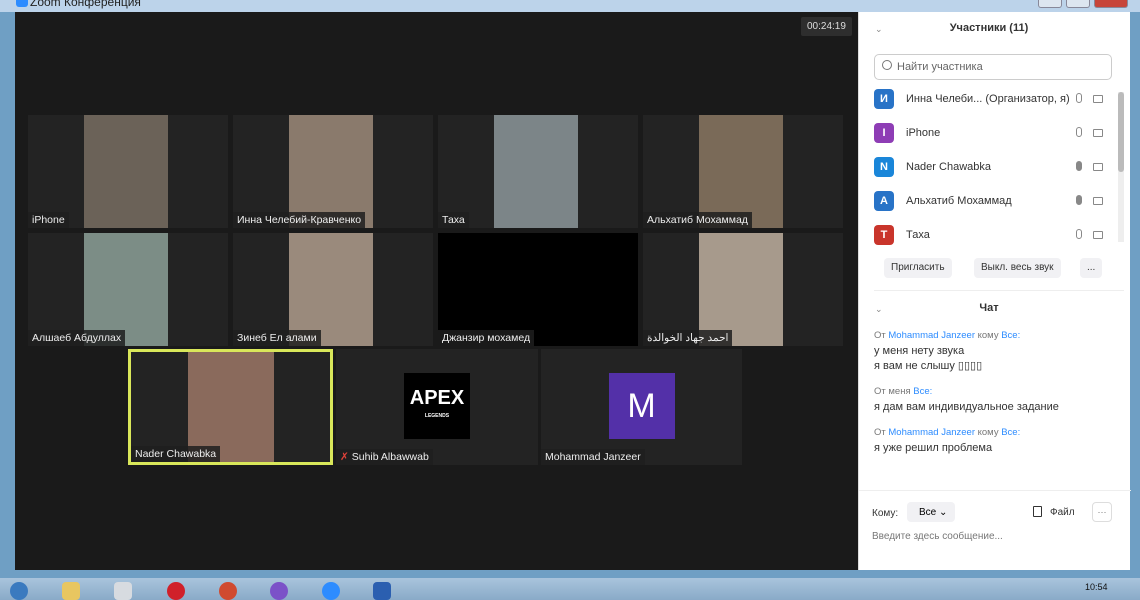 The width and height of the screenshot is (1140, 600). Describe the element at coordinates (1111, 4) in the screenshot. I see `close-button` at that location.